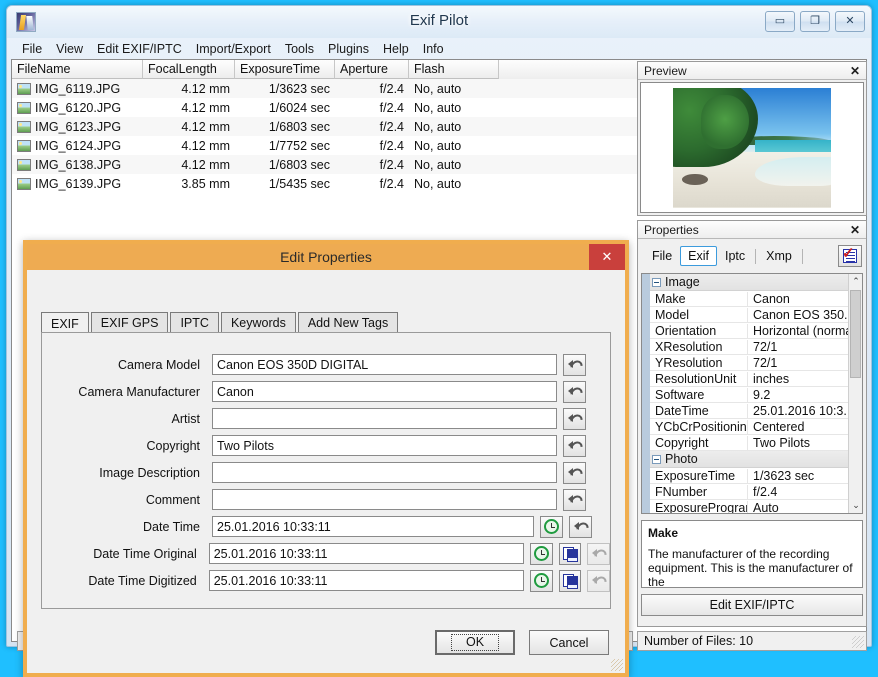 The image size is (878, 677). Describe the element at coordinates (749, 506) in the screenshot. I see `property-row: ExposureProgramAuto` at that location.